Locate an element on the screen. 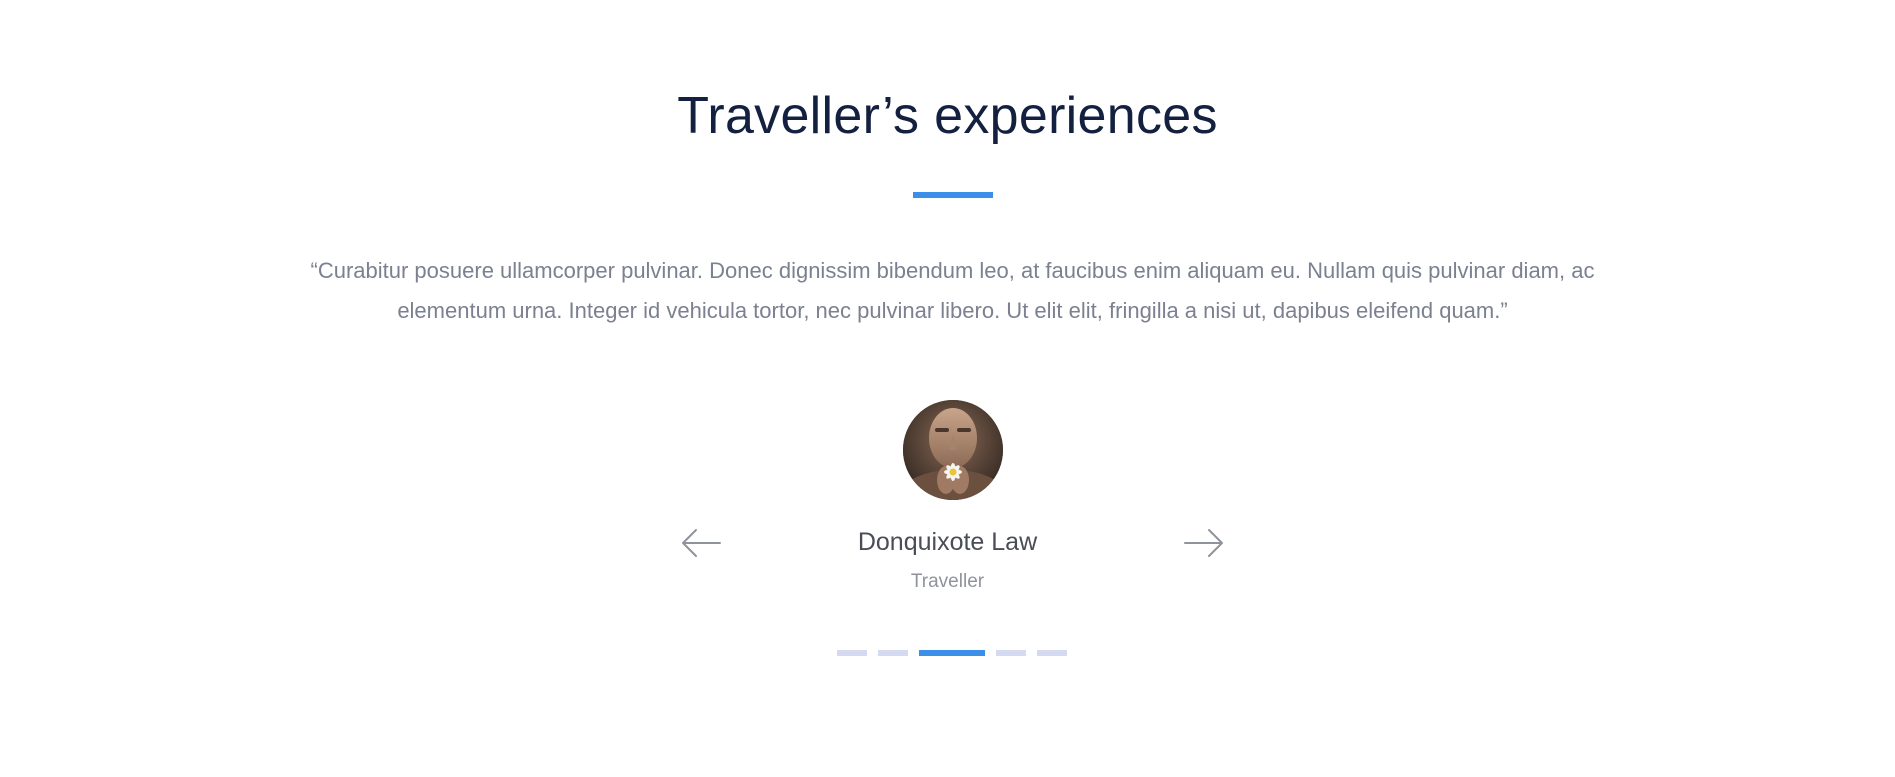 This screenshot has height=777, width=1895. pagination-dot-active is located at coordinates (952, 653).